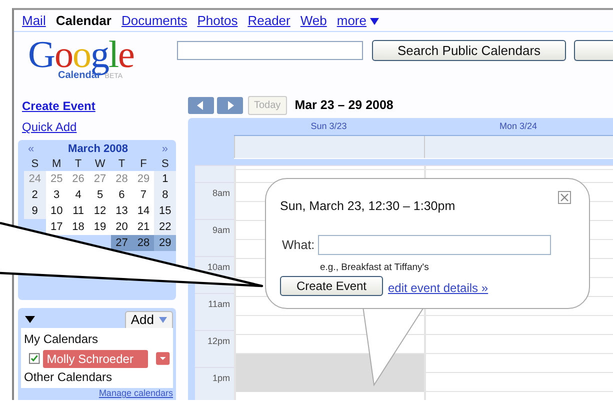 The width and height of the screenshot is (613, 402). I want to click on sidebar-link: Create Event, so click(103, 108).